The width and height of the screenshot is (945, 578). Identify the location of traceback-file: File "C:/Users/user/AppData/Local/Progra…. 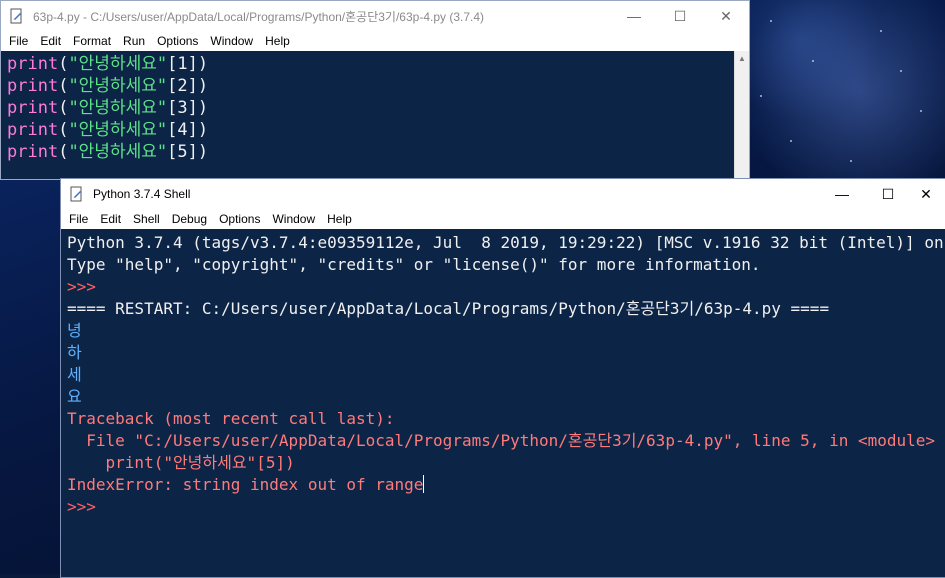
(501, 440).